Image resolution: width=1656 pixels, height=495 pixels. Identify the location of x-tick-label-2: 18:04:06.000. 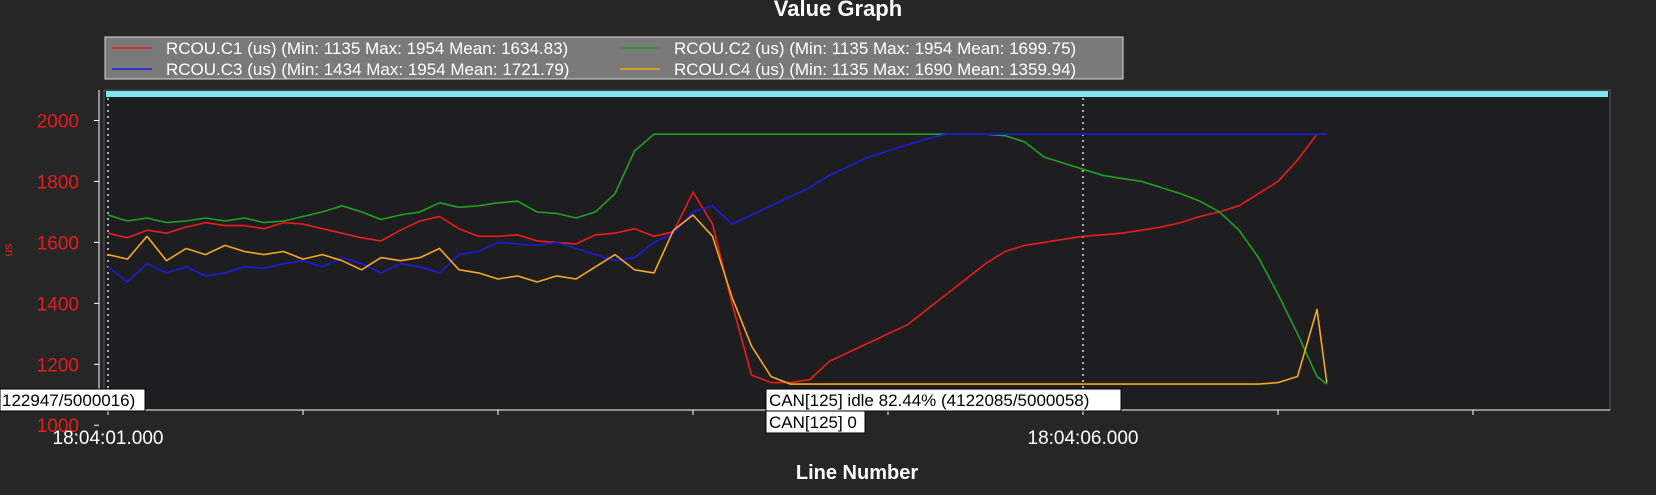
(1083, 438).